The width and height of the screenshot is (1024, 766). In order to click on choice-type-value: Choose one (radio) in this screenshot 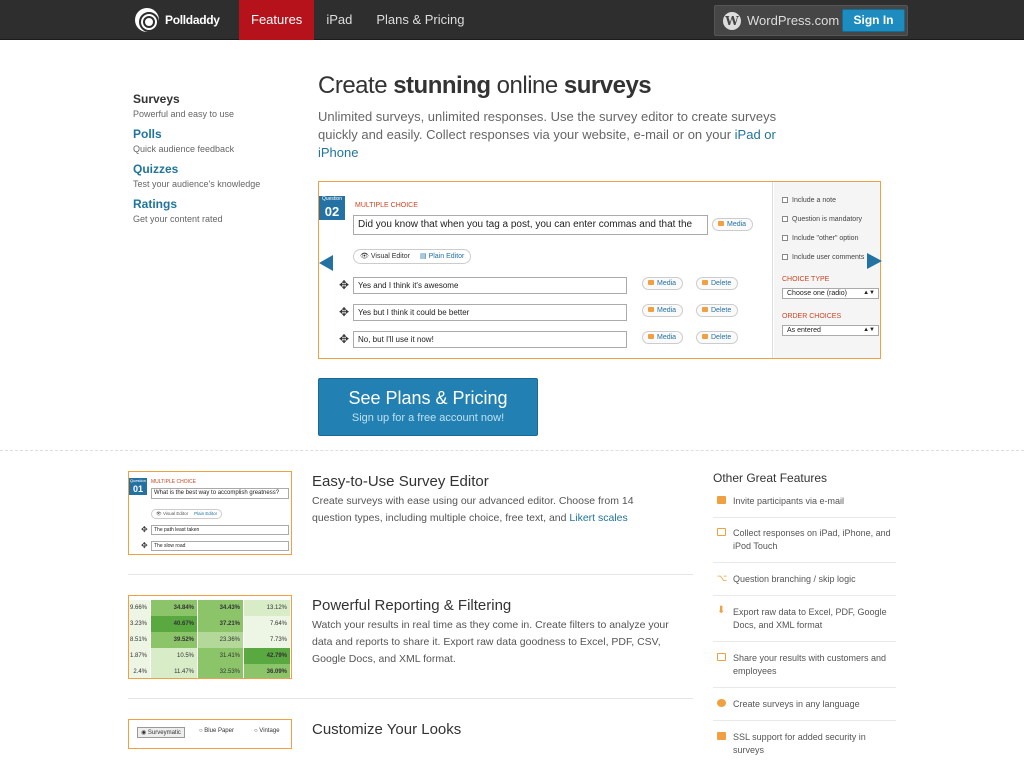, I will do `click(817, 293)`.